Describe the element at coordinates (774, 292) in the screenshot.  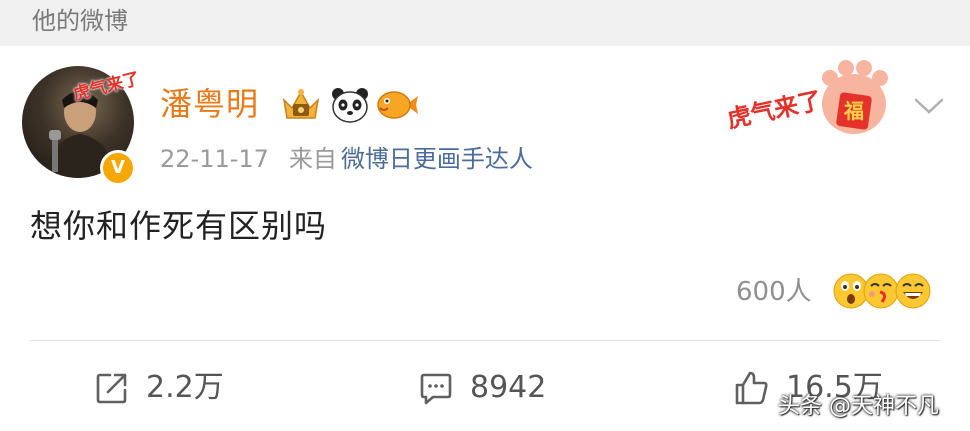
I see `reaction-count: 600人` at that location.